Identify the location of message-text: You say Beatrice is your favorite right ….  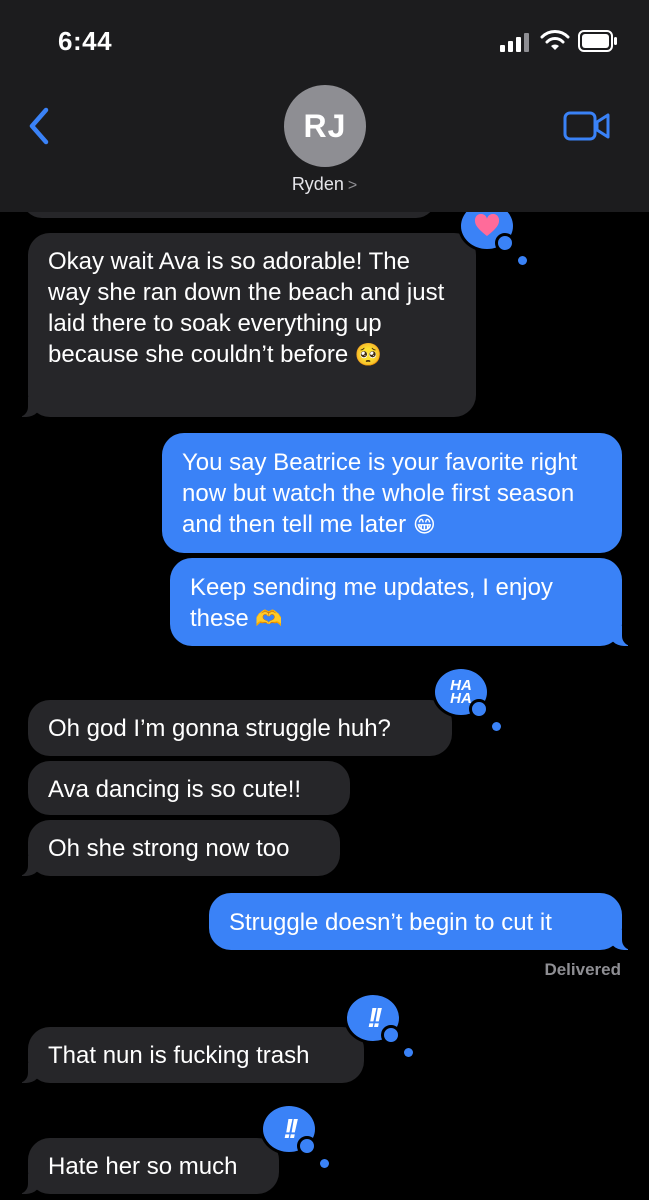
(380, 493).